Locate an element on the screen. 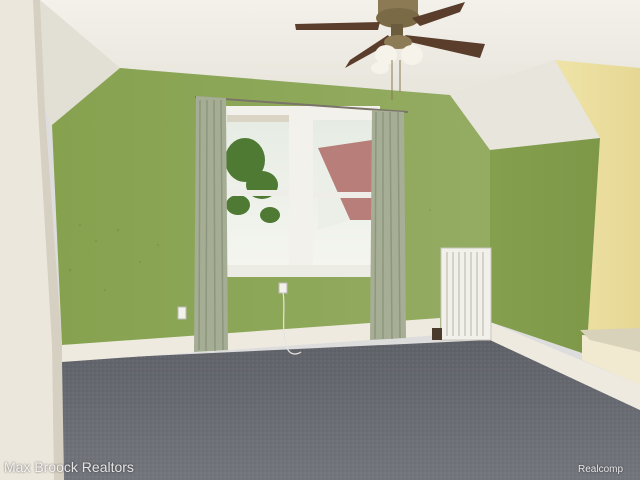 This screenshot has height=480, width=640. wall-outlet is located at coordinates (182, 313).